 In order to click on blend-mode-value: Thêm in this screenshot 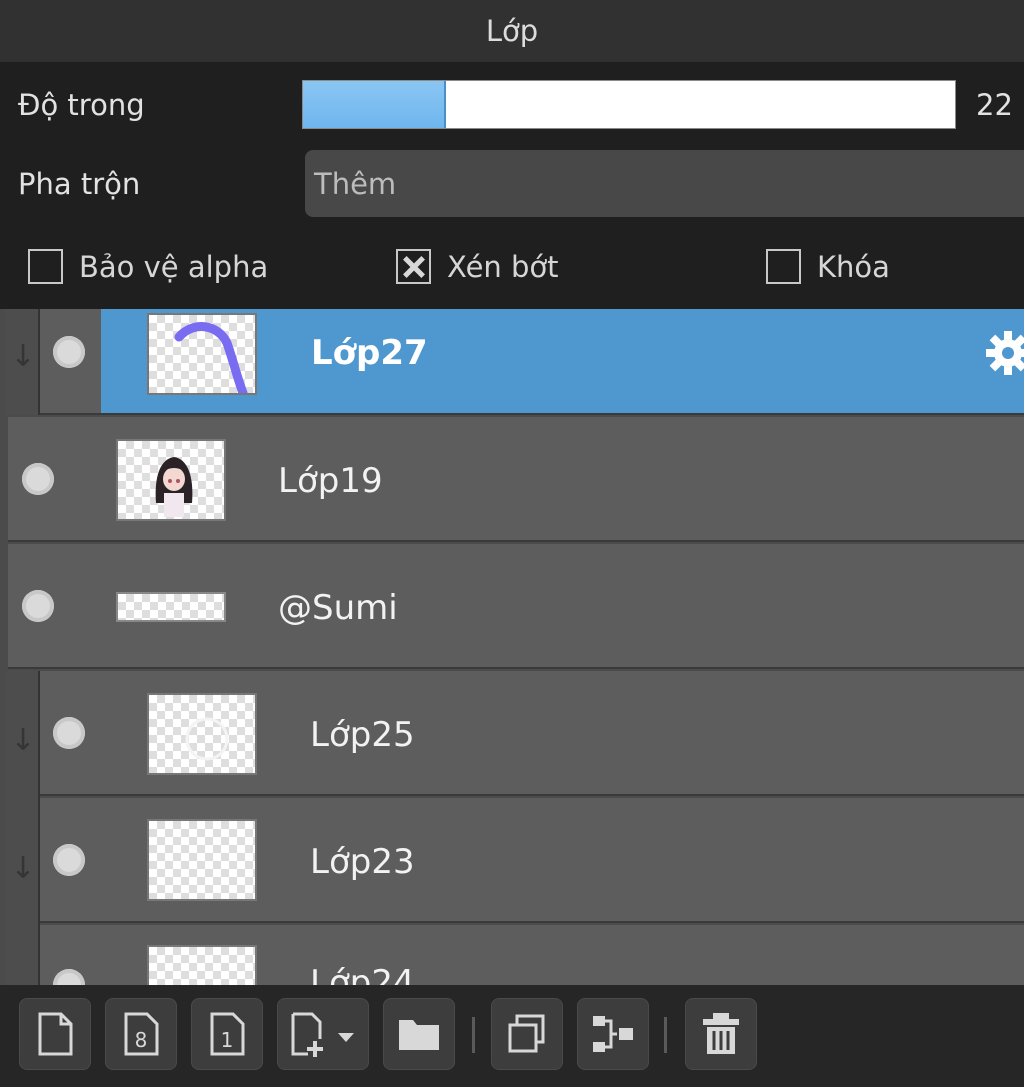, I will do `click(355, 183)`.